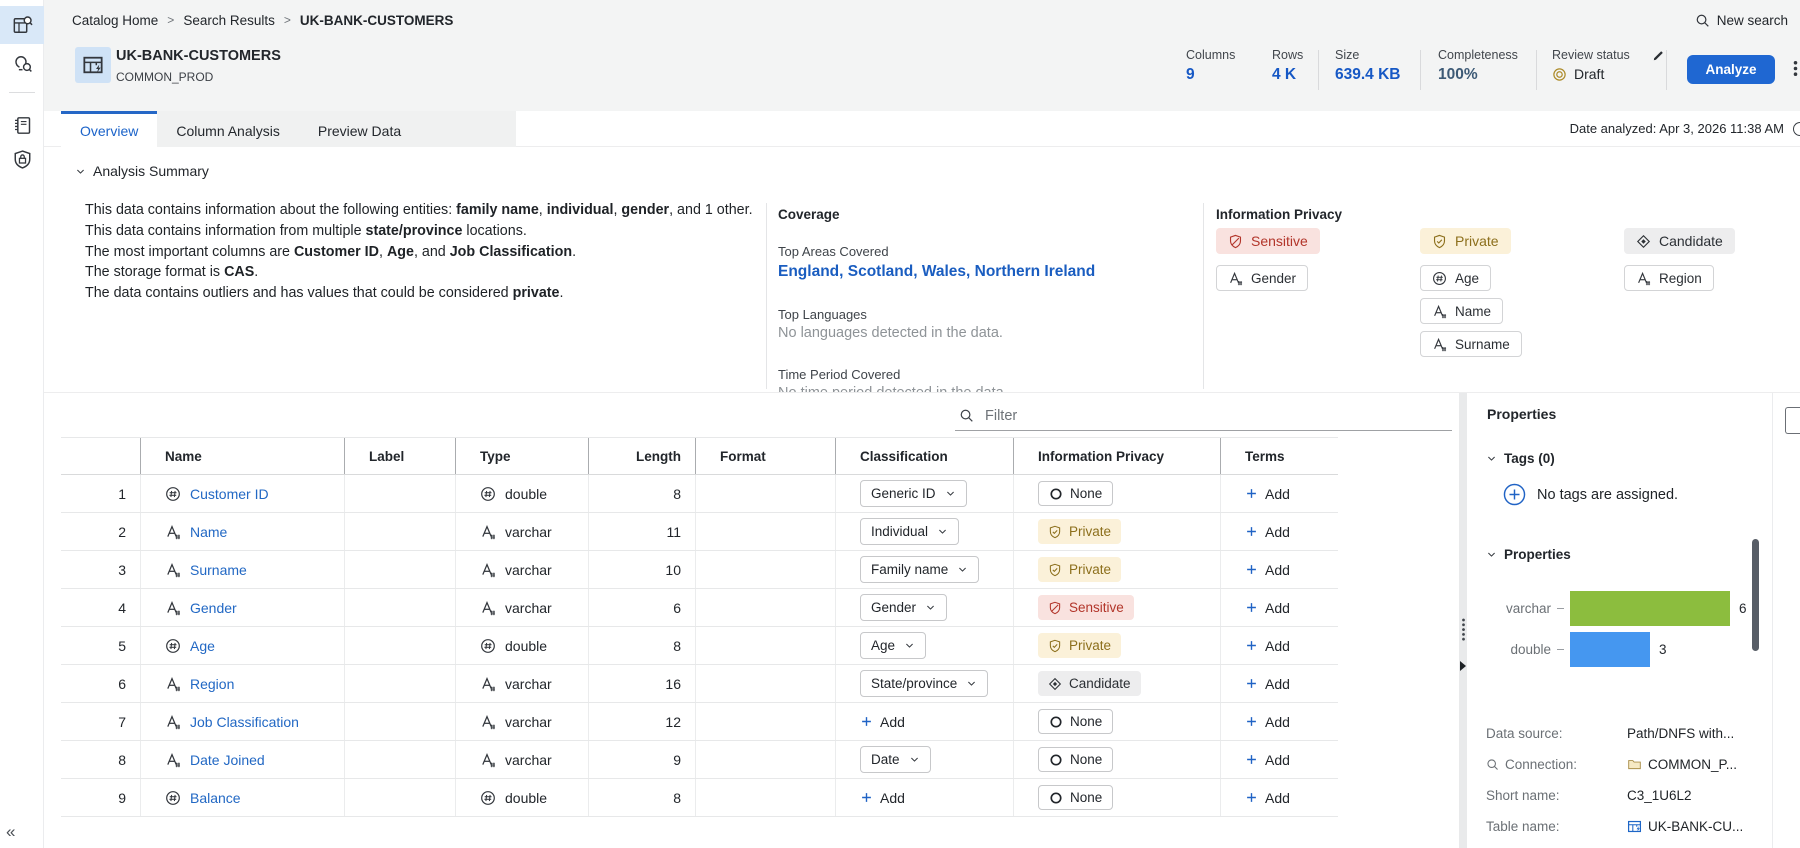  Describe the element at coordinates (904, 607) in the screenshot. I see `classification-select: Gender` at that location.